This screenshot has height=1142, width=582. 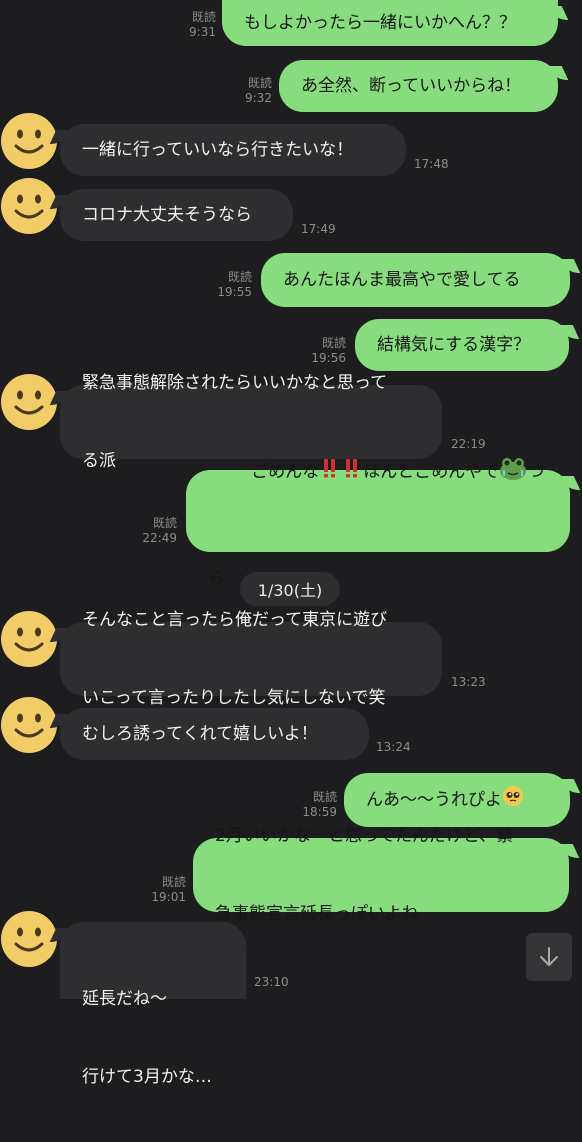 I want to click on message-text: コロナ大丈夫そうなら, so click(x=167, y=215).